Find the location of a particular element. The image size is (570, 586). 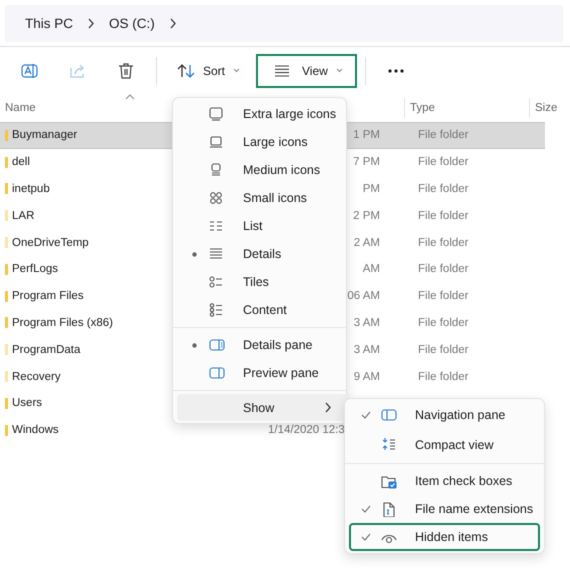

file-name: OneDriveTemp is located at coordinates (50, 242).